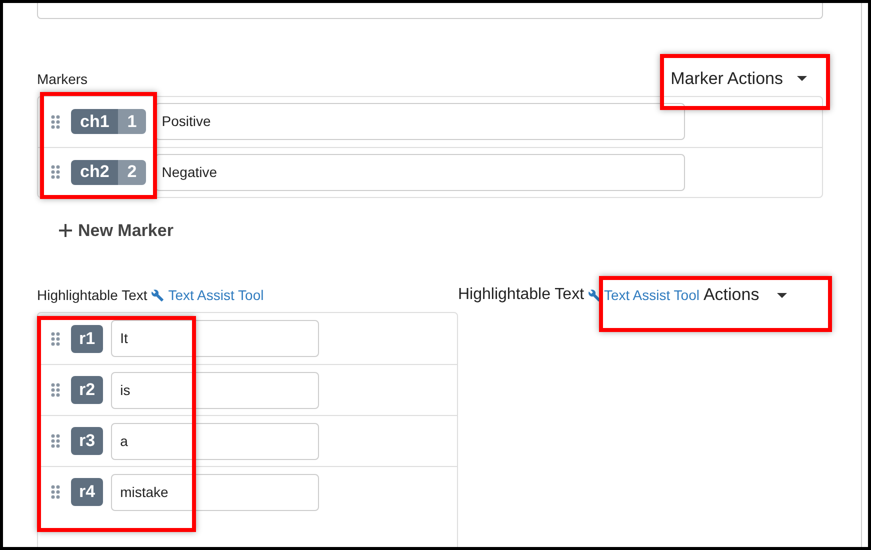 This screenshot has width=871, height=550. I want to click on text-field, so click(430, 11).